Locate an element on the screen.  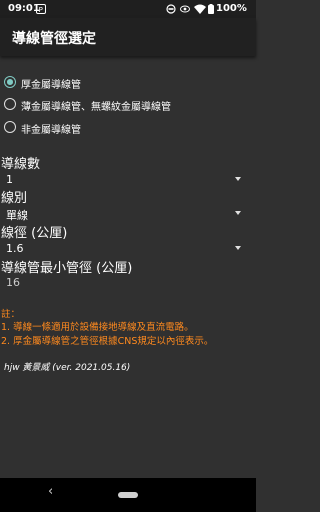
wire-count-value: 1 is located at coordinates (9, 179).